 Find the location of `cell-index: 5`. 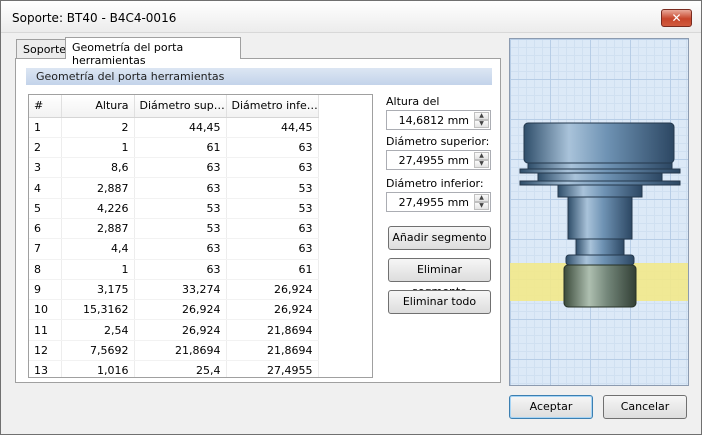

cell-index: 5 is located at coordinates (45, 208).